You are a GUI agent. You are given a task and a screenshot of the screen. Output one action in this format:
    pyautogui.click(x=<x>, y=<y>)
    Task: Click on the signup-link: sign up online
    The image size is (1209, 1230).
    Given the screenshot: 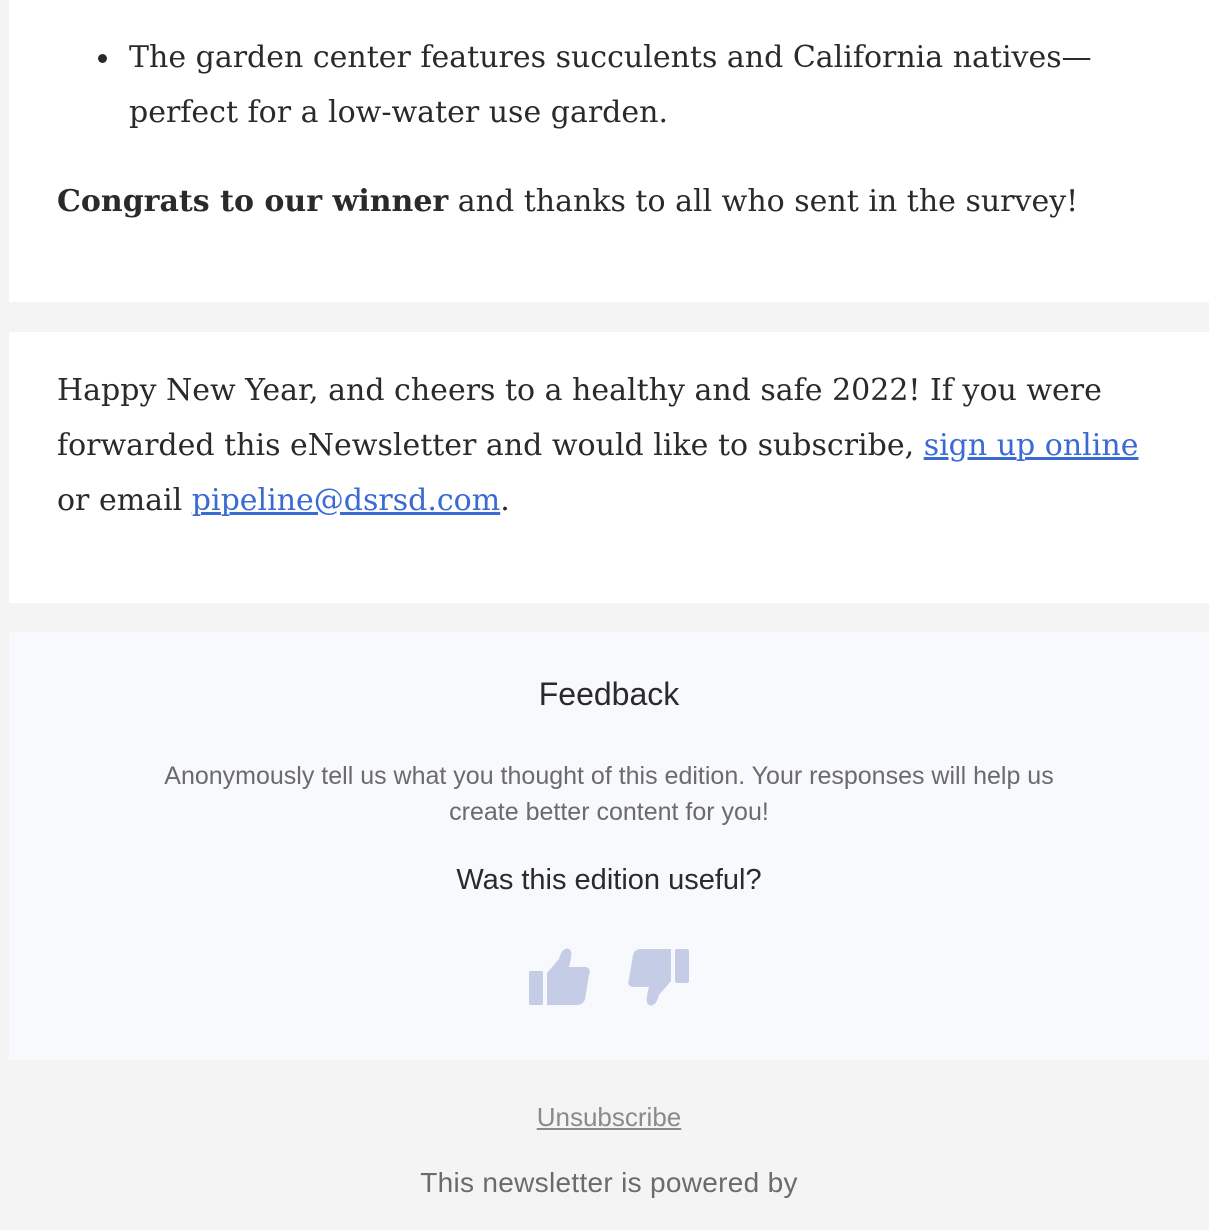 What is the action you would take?
    pyautogui.click(x=1031, y=445)
    